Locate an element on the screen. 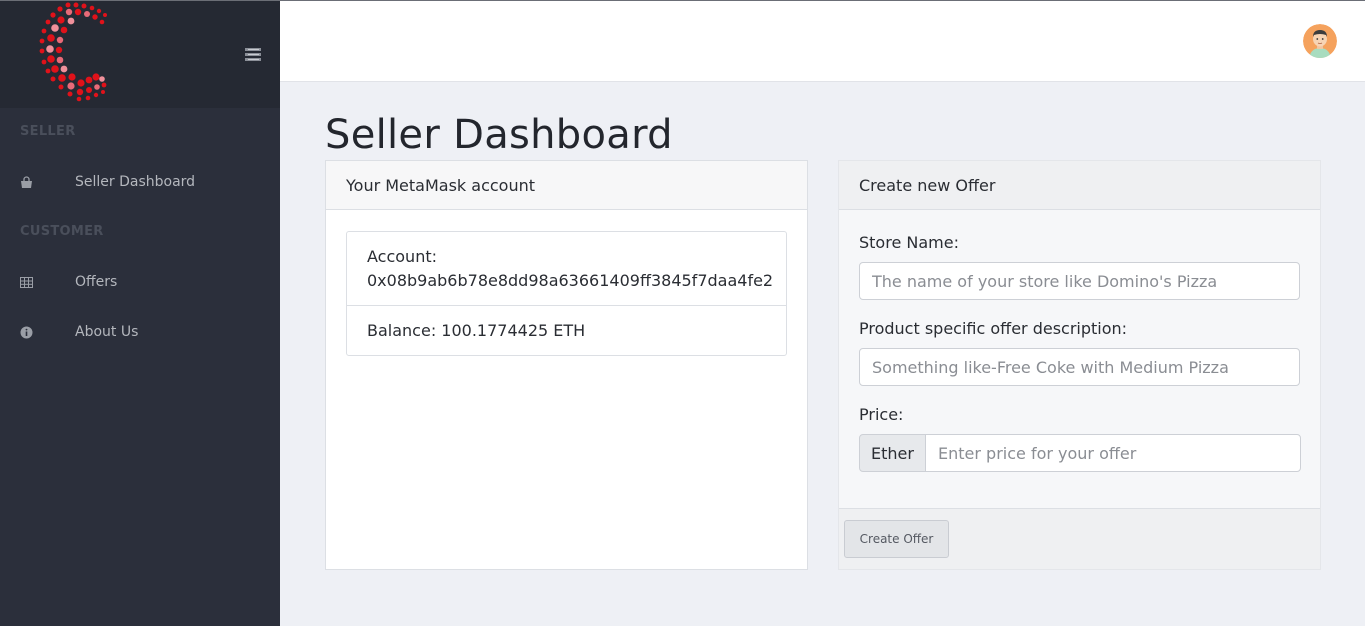 Image resolution: width=1365 pixels, height=626 pixels. create-offer-button: Create Offer is located at coordinates (896, 539).